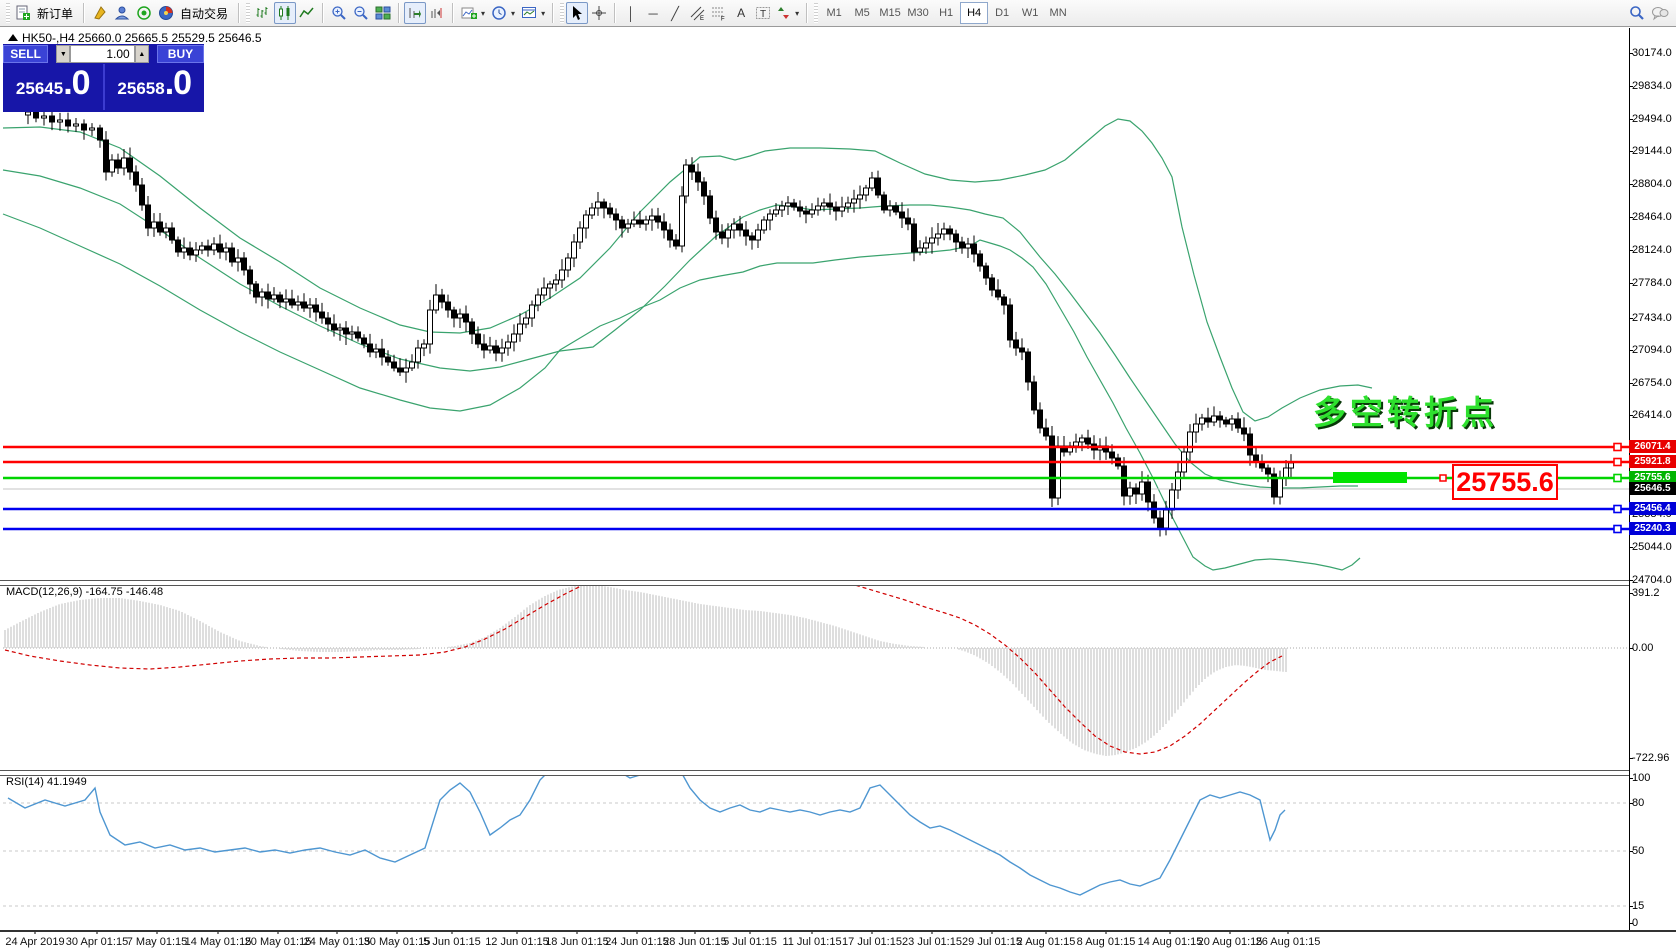 Image resolution: width=1676 pixels, height=951 pixels. I want to click on indicators-button: ▾, so click(473, 13).